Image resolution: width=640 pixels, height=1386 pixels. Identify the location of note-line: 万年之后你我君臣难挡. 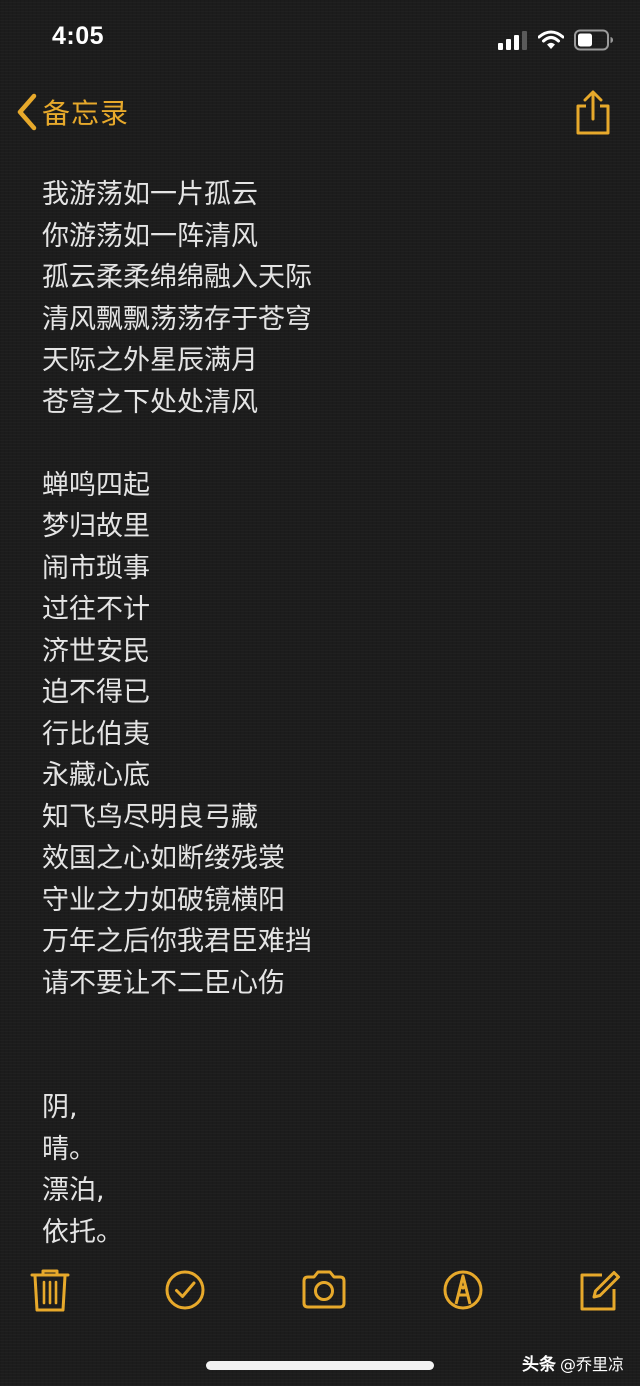
(177, 941).